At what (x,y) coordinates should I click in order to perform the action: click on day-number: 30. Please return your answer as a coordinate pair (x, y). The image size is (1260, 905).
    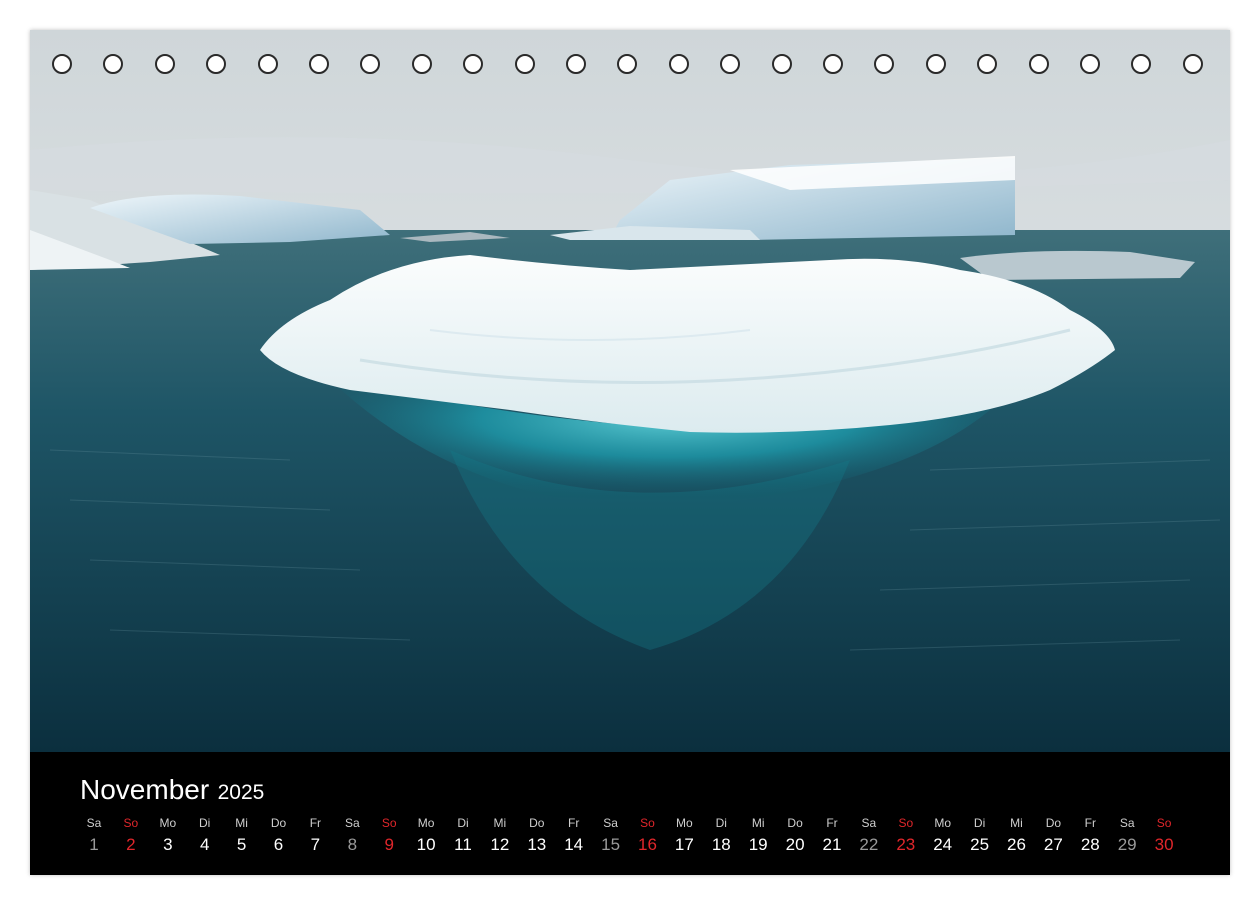
    Looking at the image, I should click on (1164, 844).